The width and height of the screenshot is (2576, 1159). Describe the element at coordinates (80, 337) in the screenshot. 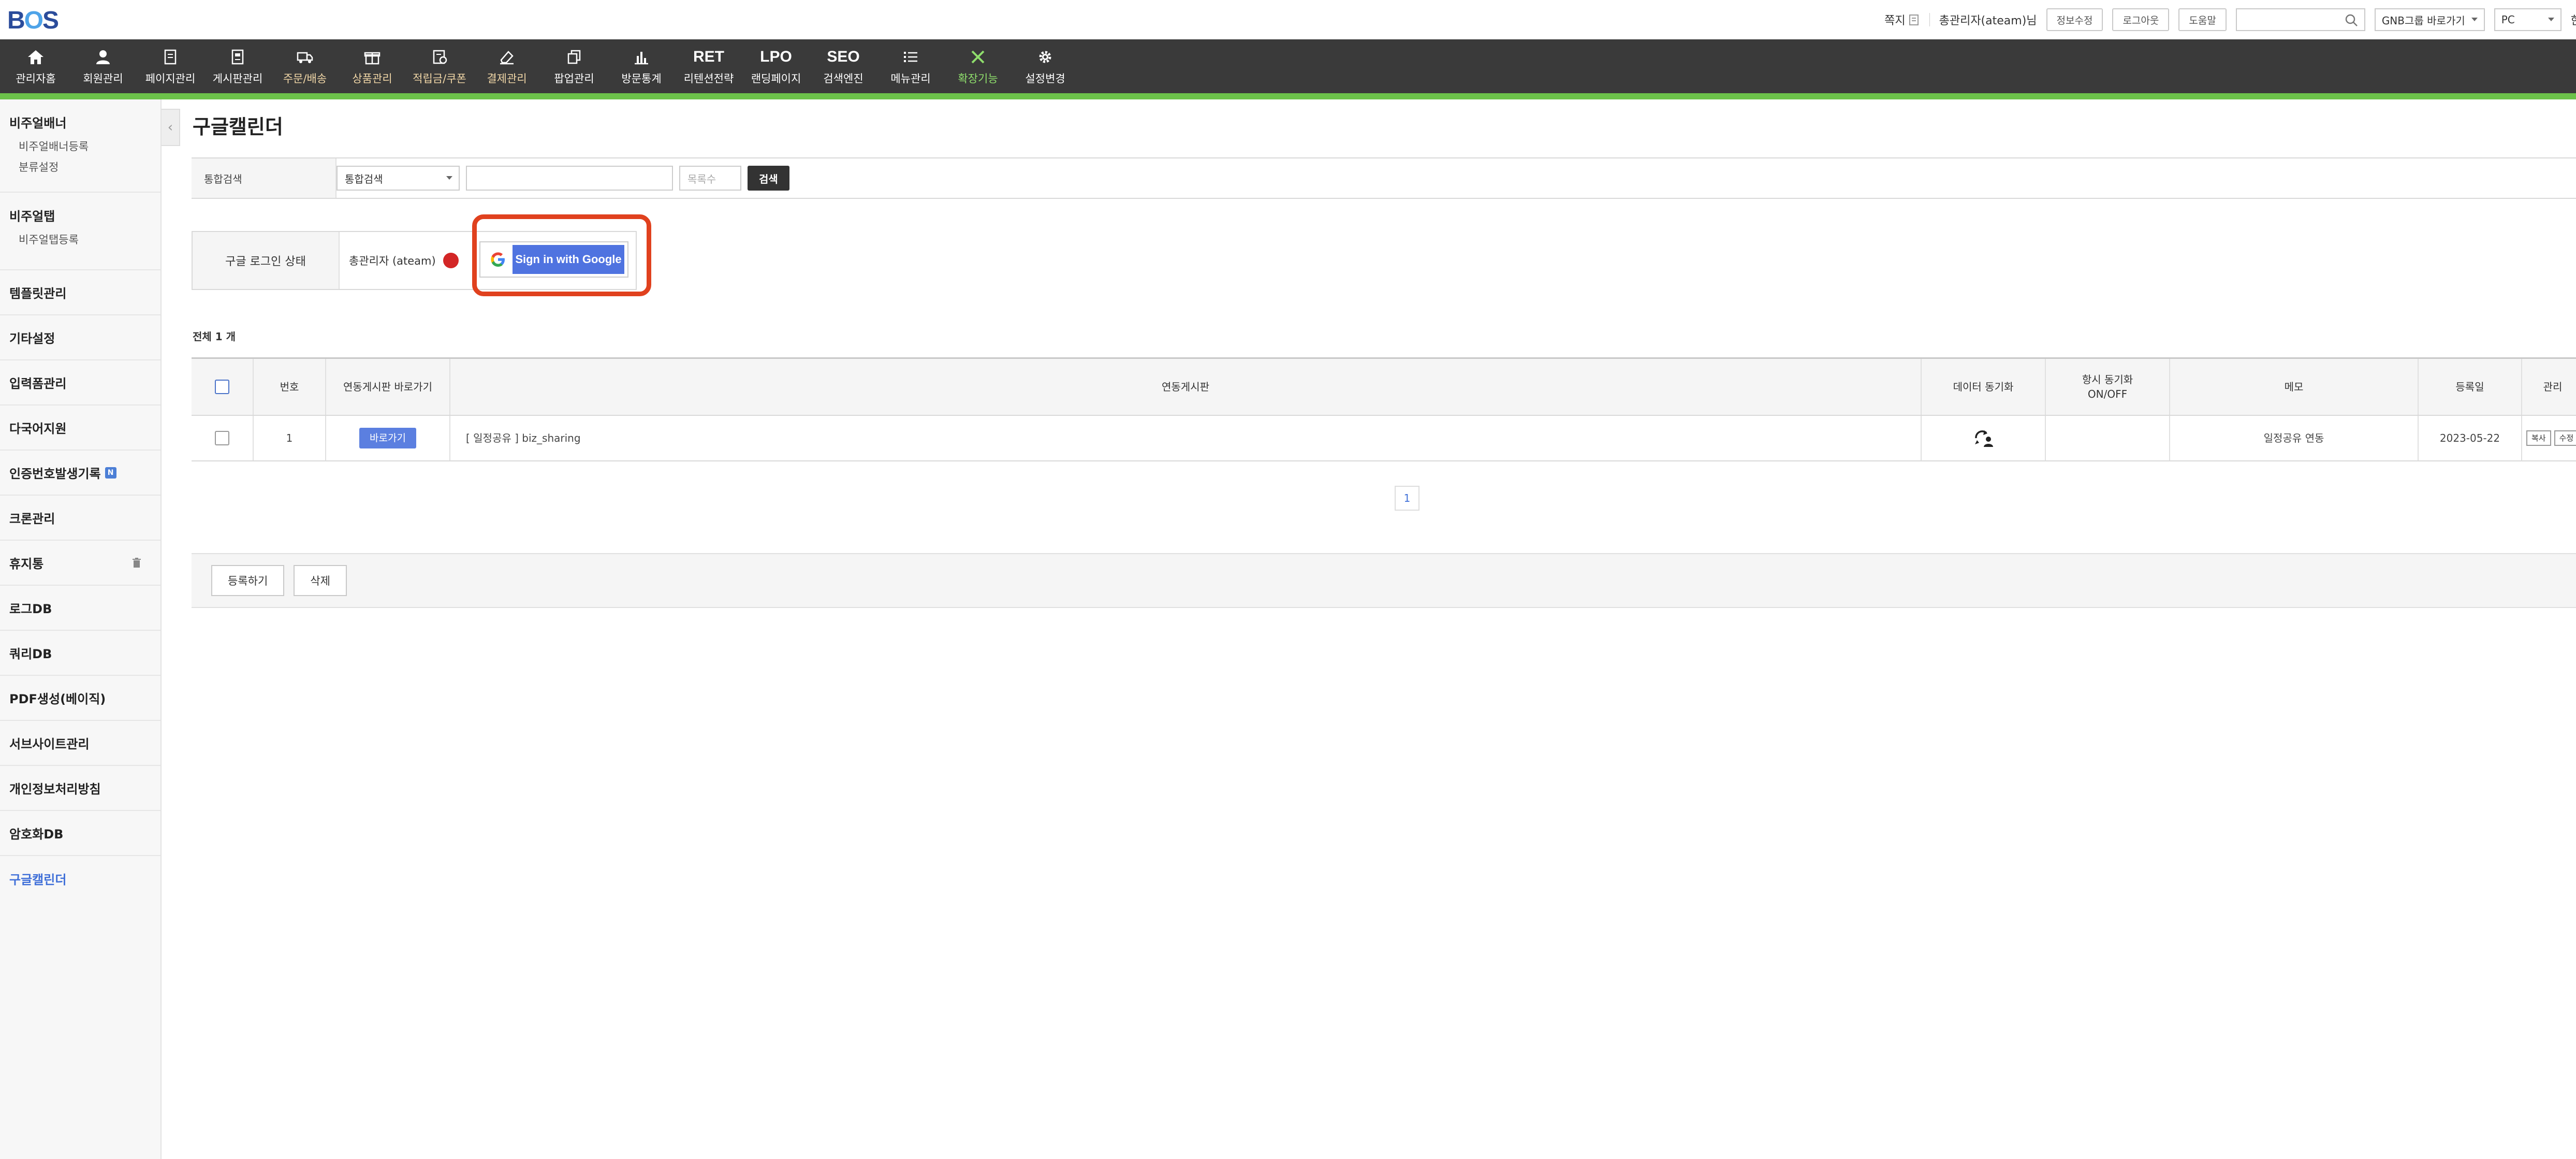

I see `sidebar-item-etc-settings: 기타설정` at that location.